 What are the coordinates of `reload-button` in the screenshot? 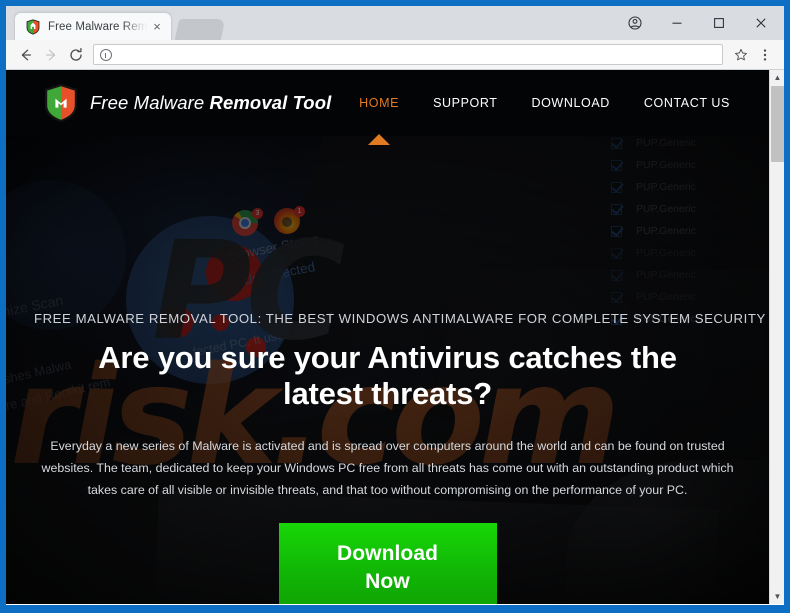 It's located at (75, 54).